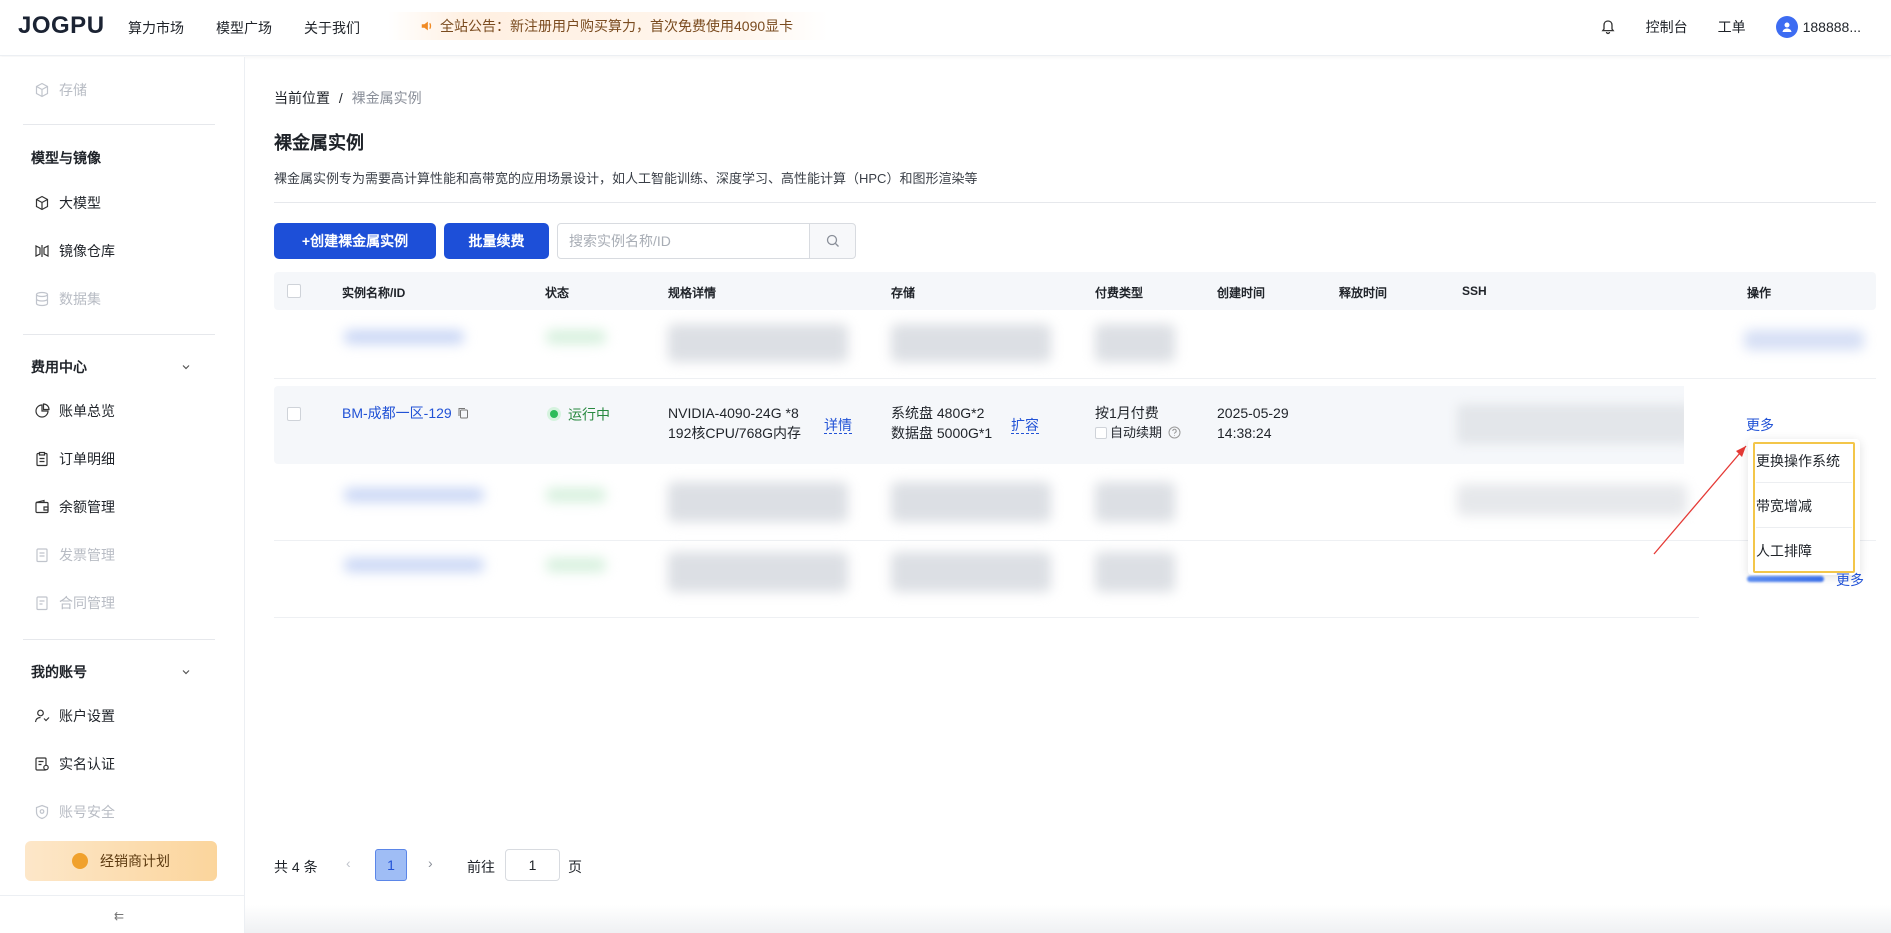  What do you see at coordinates (463, 413) in the screenshot?
I see `copy-icon` at bounding box center [463, 413].